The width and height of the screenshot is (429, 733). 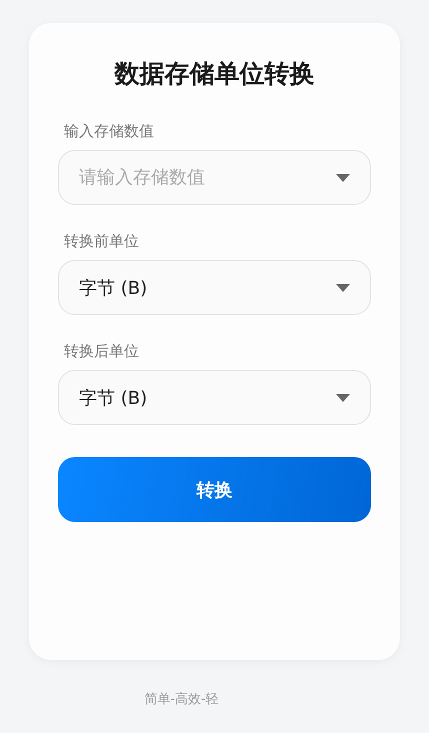 I want to click on convert-button: 转换, so click(x=214, y=489).